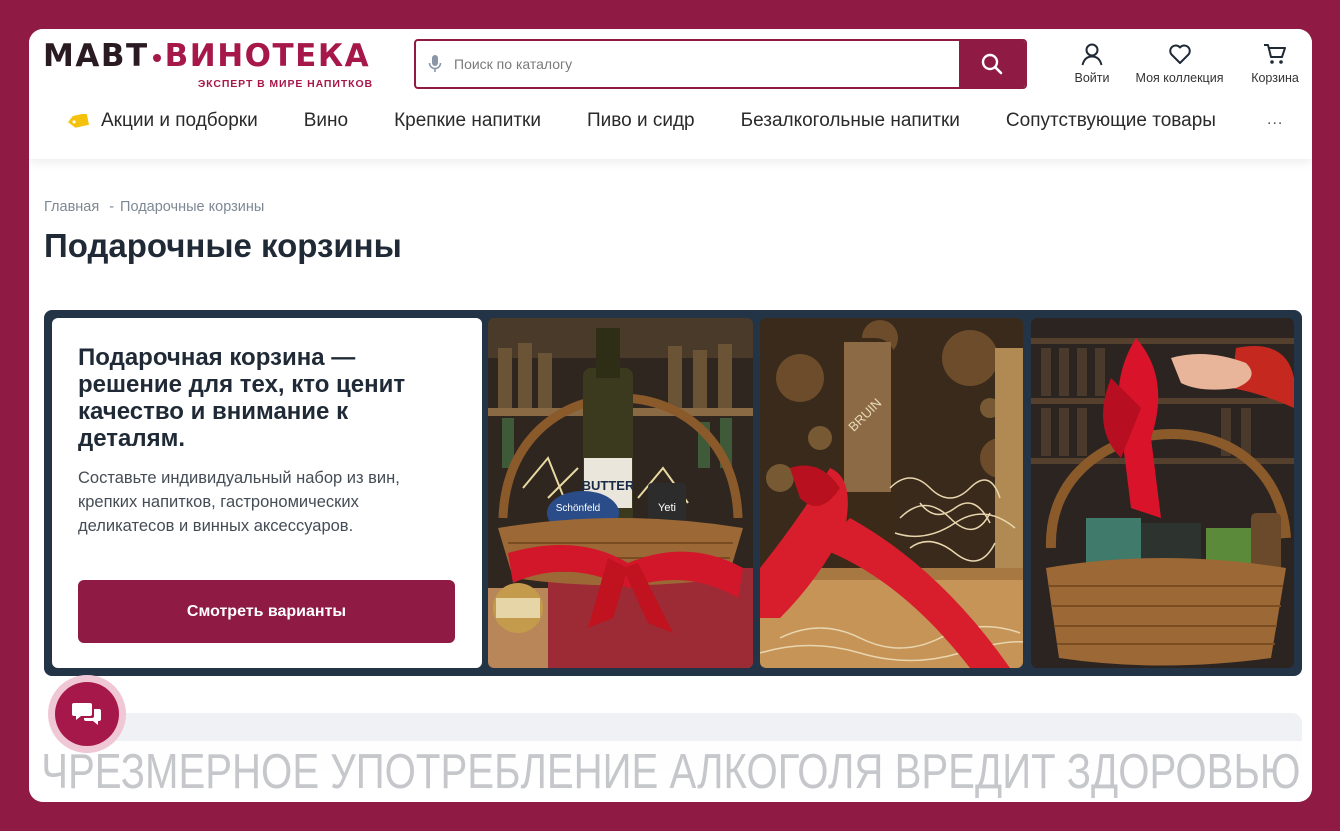 The image size is (1340, 831). What do you see at coordinates (267, 56) in the screenshot?
I see `logo-part2: ВИНОТЕКА` at bounding box center [267, 56].